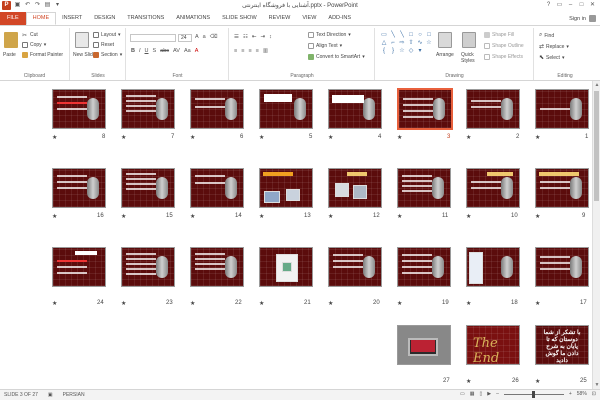 The width and height of the screenshot is (600, 400). What do you see at coordinates (197, 37) in the screenshot?
I see `grow-font-icon: A` at bounding box center [197, 37].